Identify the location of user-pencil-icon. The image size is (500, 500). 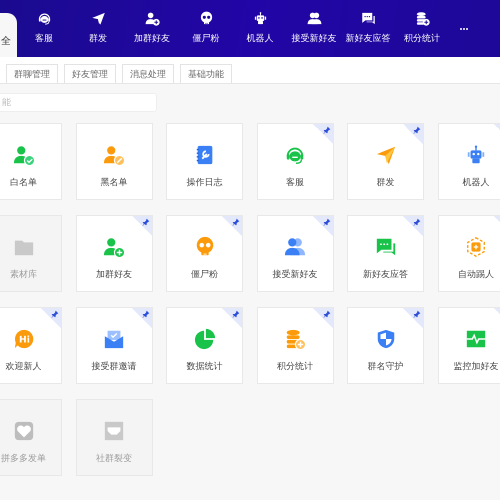
(114, 155).